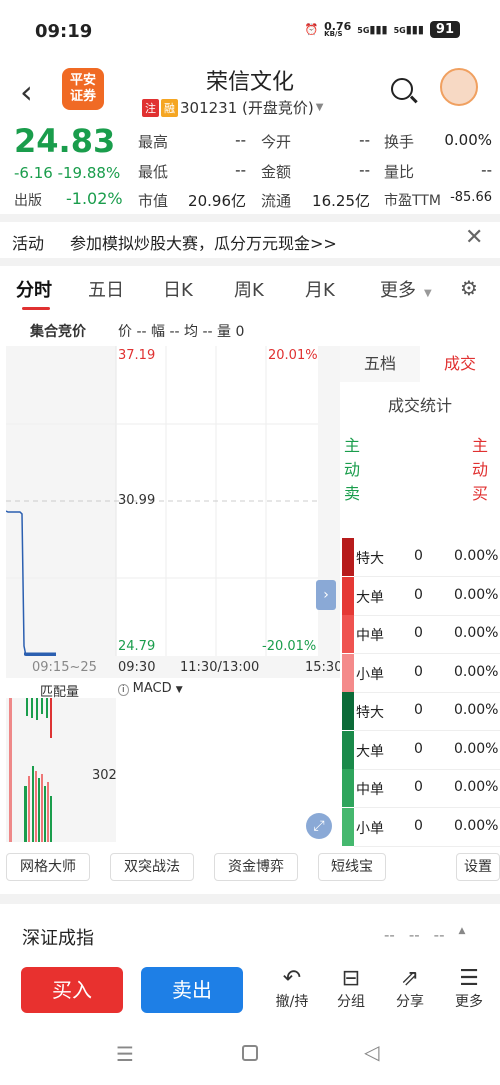 The width and height of the screenshot is (500, 1085). Describe the element at coordinates (125, 1054) in the screenshot. I see `recent-apps-icon: ☰` at that location.